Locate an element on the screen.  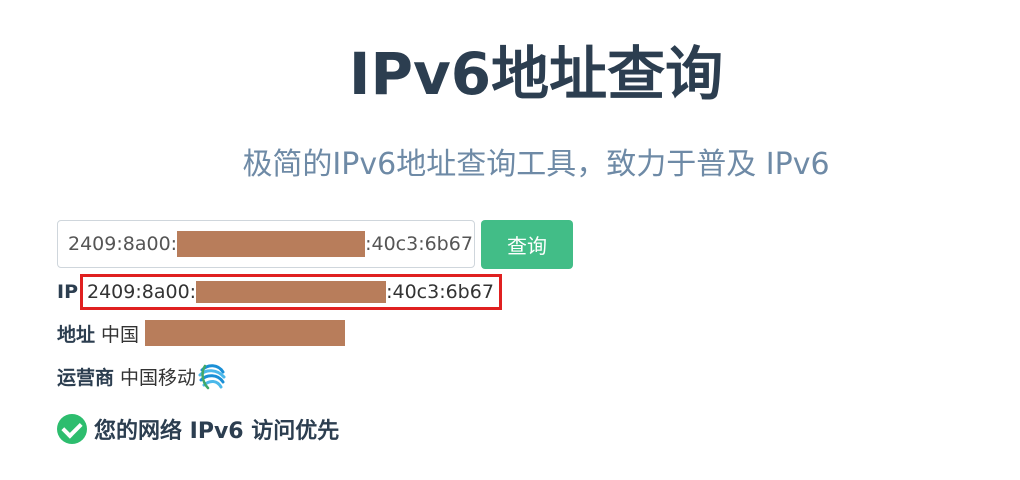
address-value: 中国 is located at coordinates (120, 334).